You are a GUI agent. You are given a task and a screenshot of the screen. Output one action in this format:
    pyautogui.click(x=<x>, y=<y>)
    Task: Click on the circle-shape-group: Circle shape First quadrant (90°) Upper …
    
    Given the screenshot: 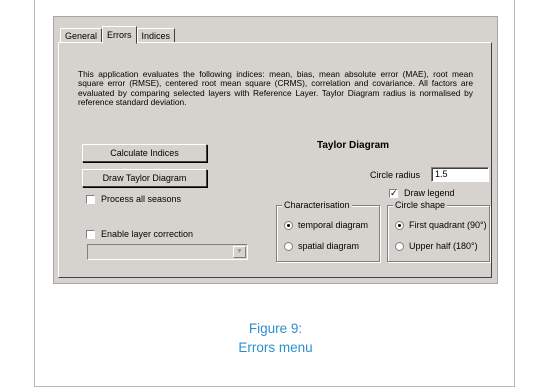 What is the action you would take?
    pyautogui.click(x=438, y=231)
    